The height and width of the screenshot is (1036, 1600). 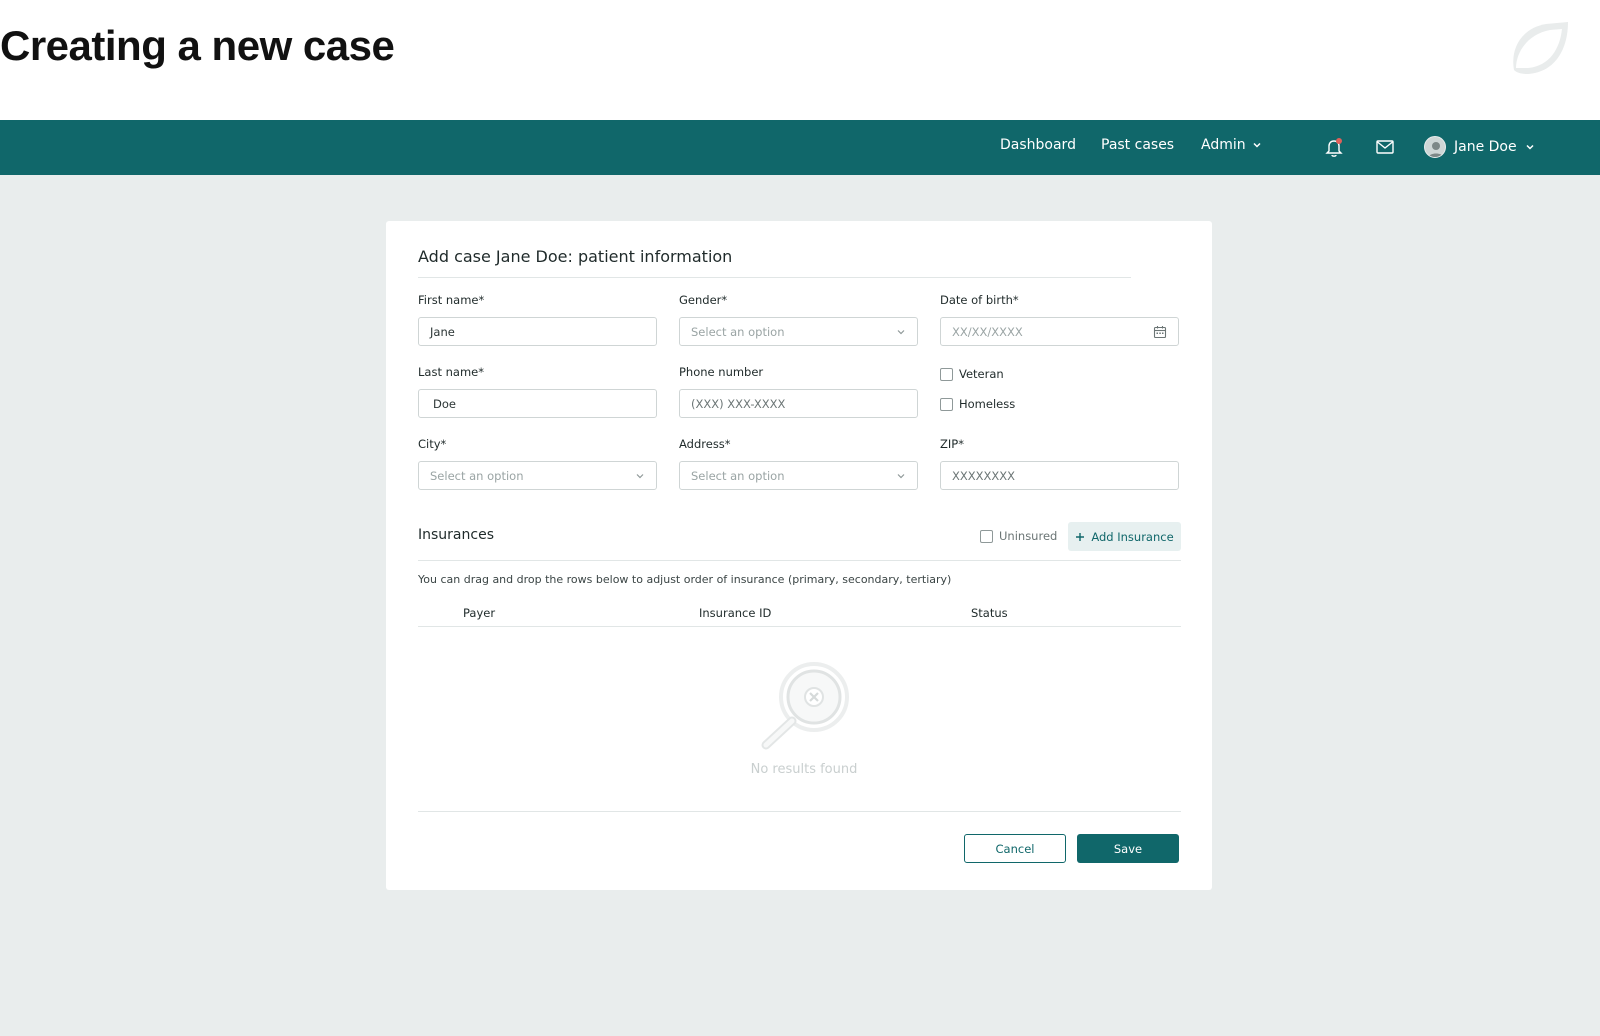 What do you see at coordinates (738, 331) in the screenshot?
I see `gender-placeholder: Select an option` at bounding box center [738, 331].